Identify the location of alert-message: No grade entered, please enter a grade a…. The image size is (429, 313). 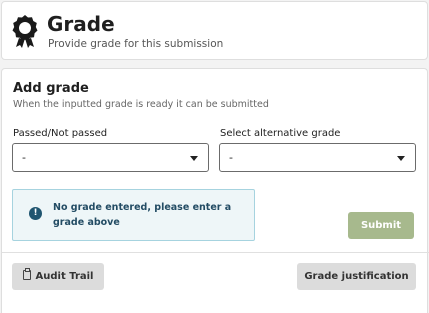
(142, 215).